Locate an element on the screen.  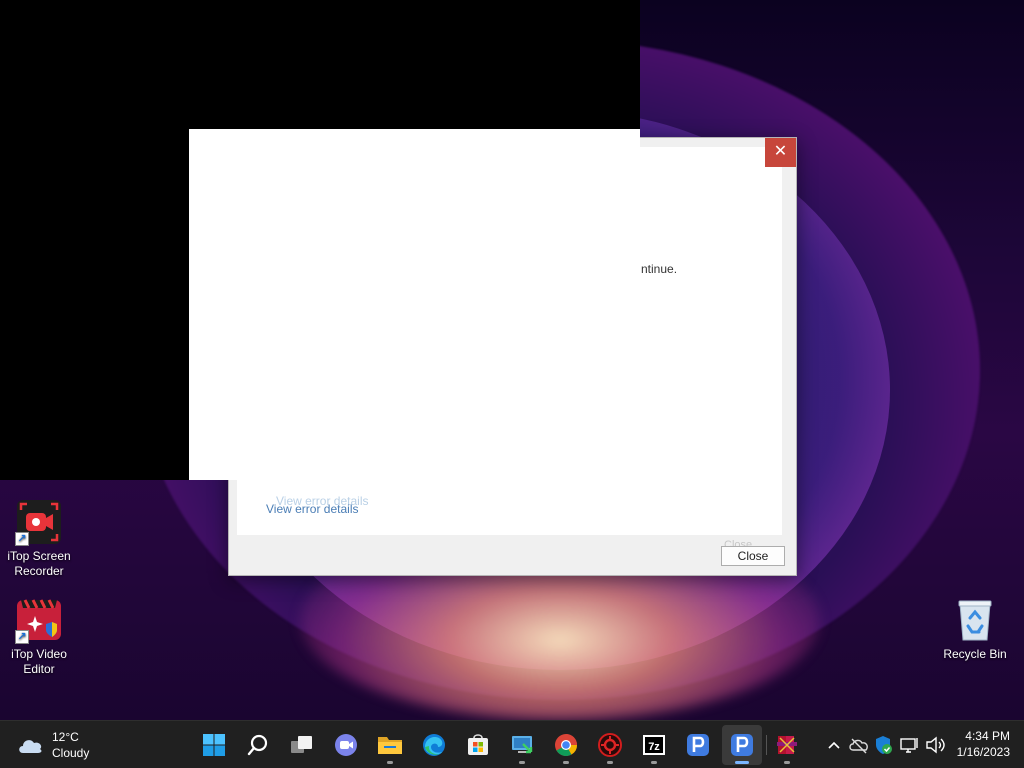
microsoft-store-icon is located at coordinates (478, 744).